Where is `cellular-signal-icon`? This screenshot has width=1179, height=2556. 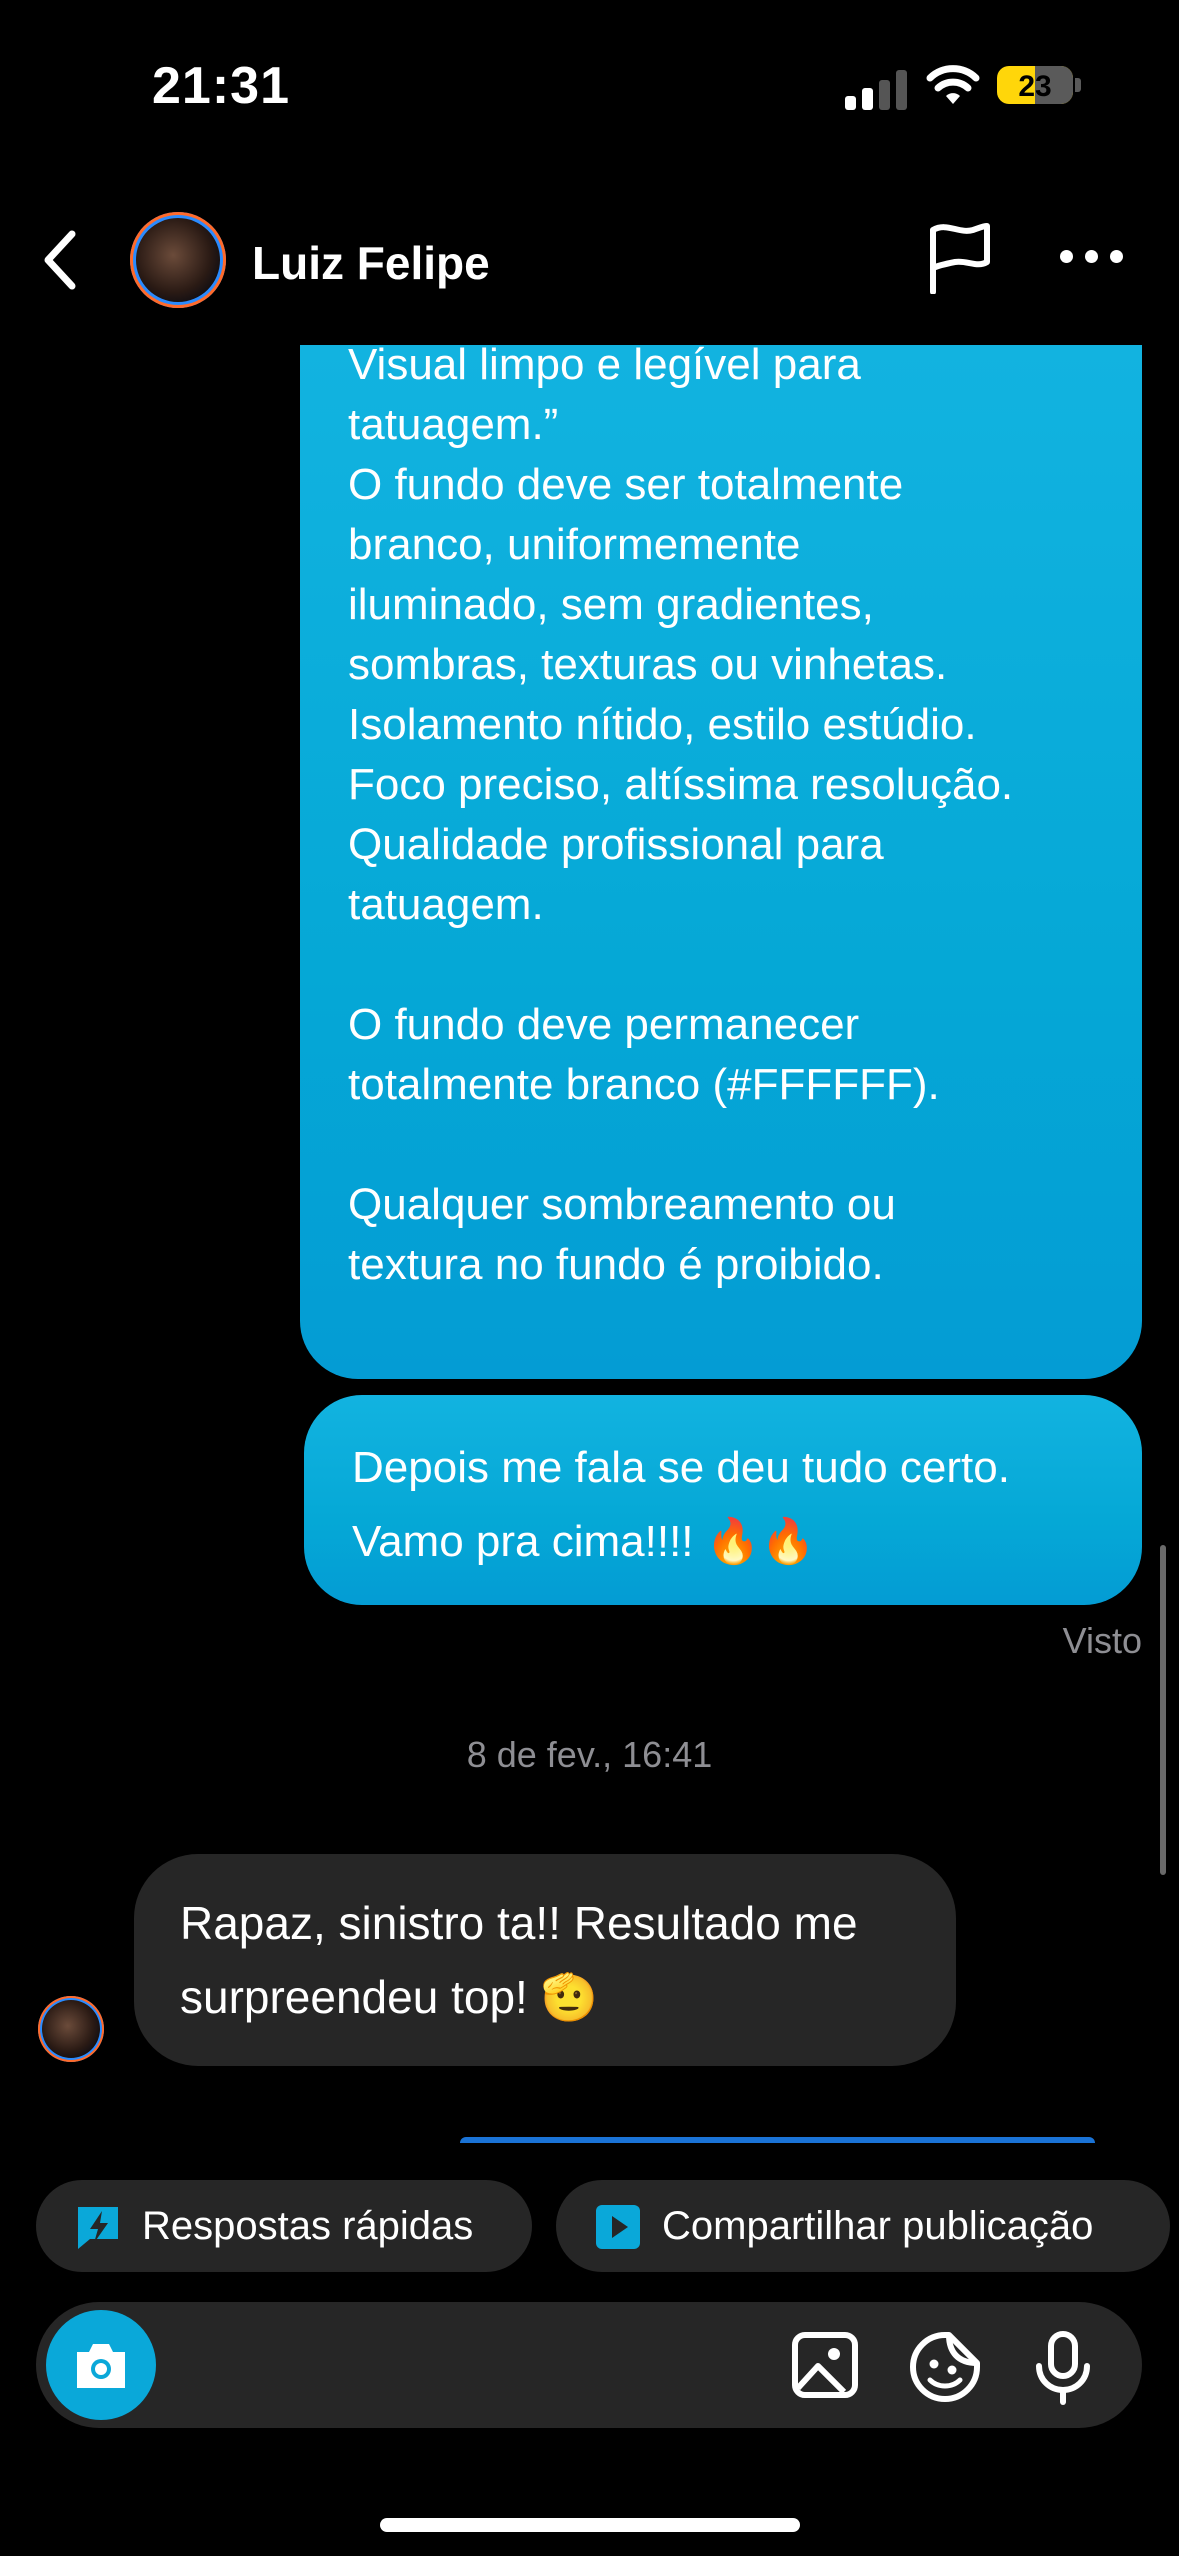
cellular-signal-icon is located at coordinates (877, 89).